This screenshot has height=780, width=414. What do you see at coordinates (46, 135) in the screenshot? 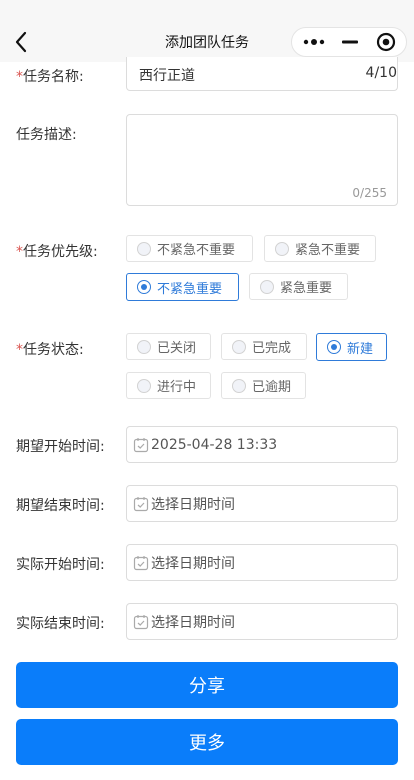
I see `task-desc-label: 任务描述:` at bounding box center [46, 135].